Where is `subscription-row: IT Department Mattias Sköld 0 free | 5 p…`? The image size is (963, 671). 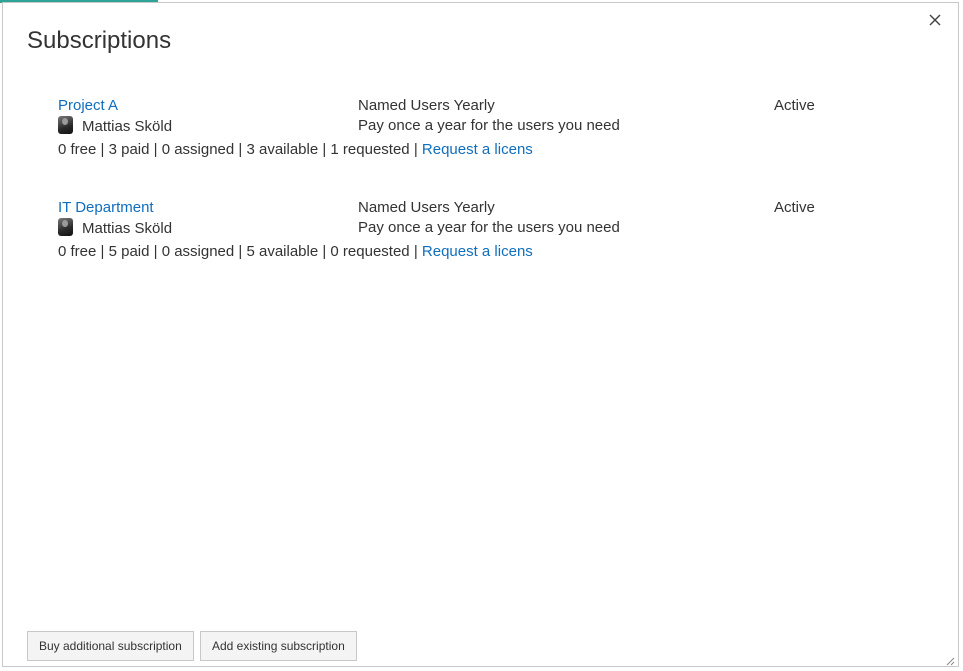
subscription-row: IT Department Mattias Sköld 0 free | 5 p… is located at coordinates (498, 234).